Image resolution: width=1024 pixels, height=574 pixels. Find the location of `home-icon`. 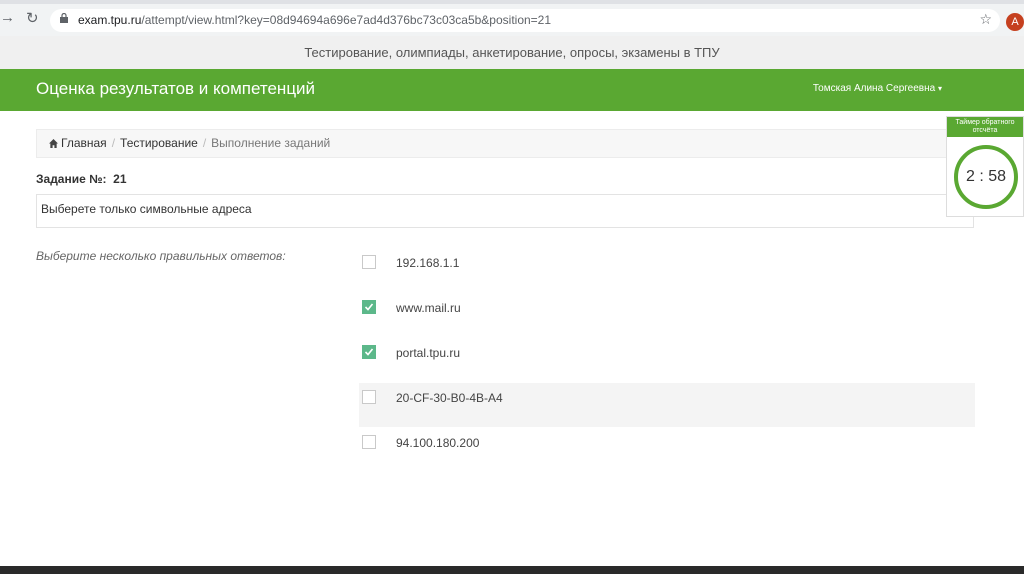

home-icon is located at coordinates (53, 143).